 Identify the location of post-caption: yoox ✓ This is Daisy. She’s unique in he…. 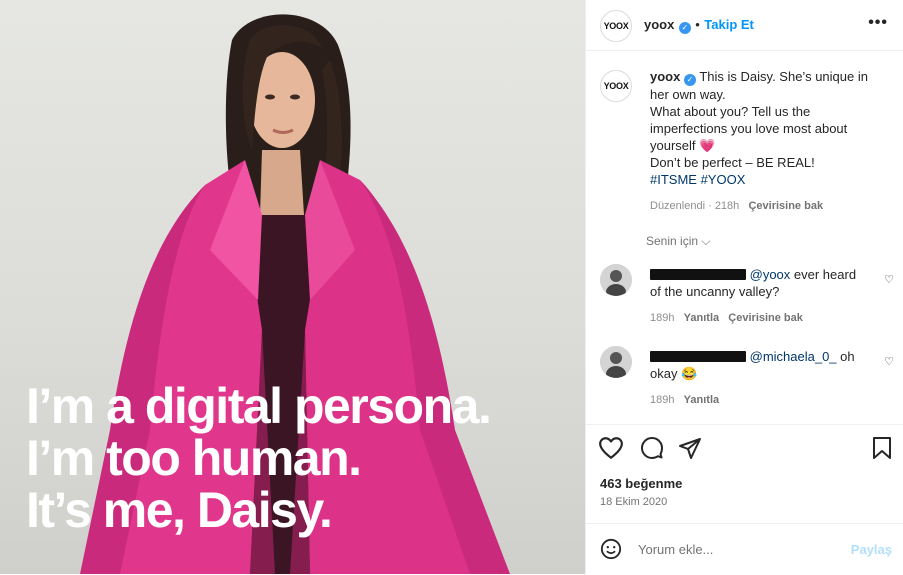
(770, 141).